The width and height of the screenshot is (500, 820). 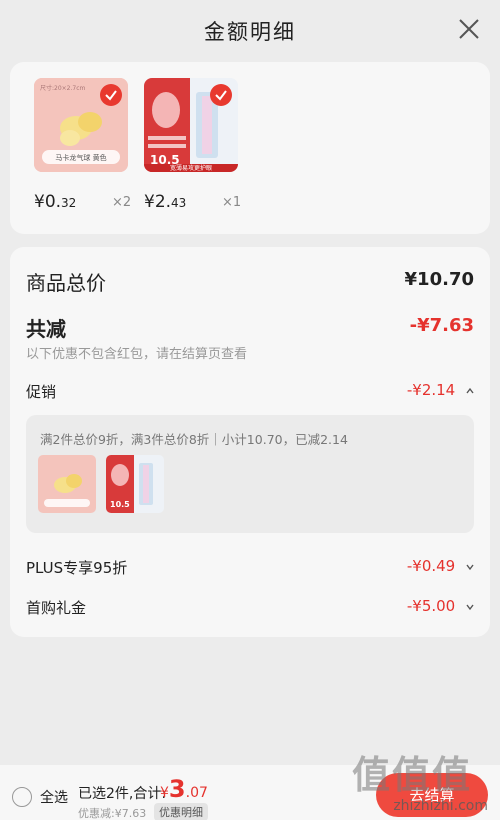 I want to click on plus-discount-toggle: -¥0.49, so click(x=440, y=566).